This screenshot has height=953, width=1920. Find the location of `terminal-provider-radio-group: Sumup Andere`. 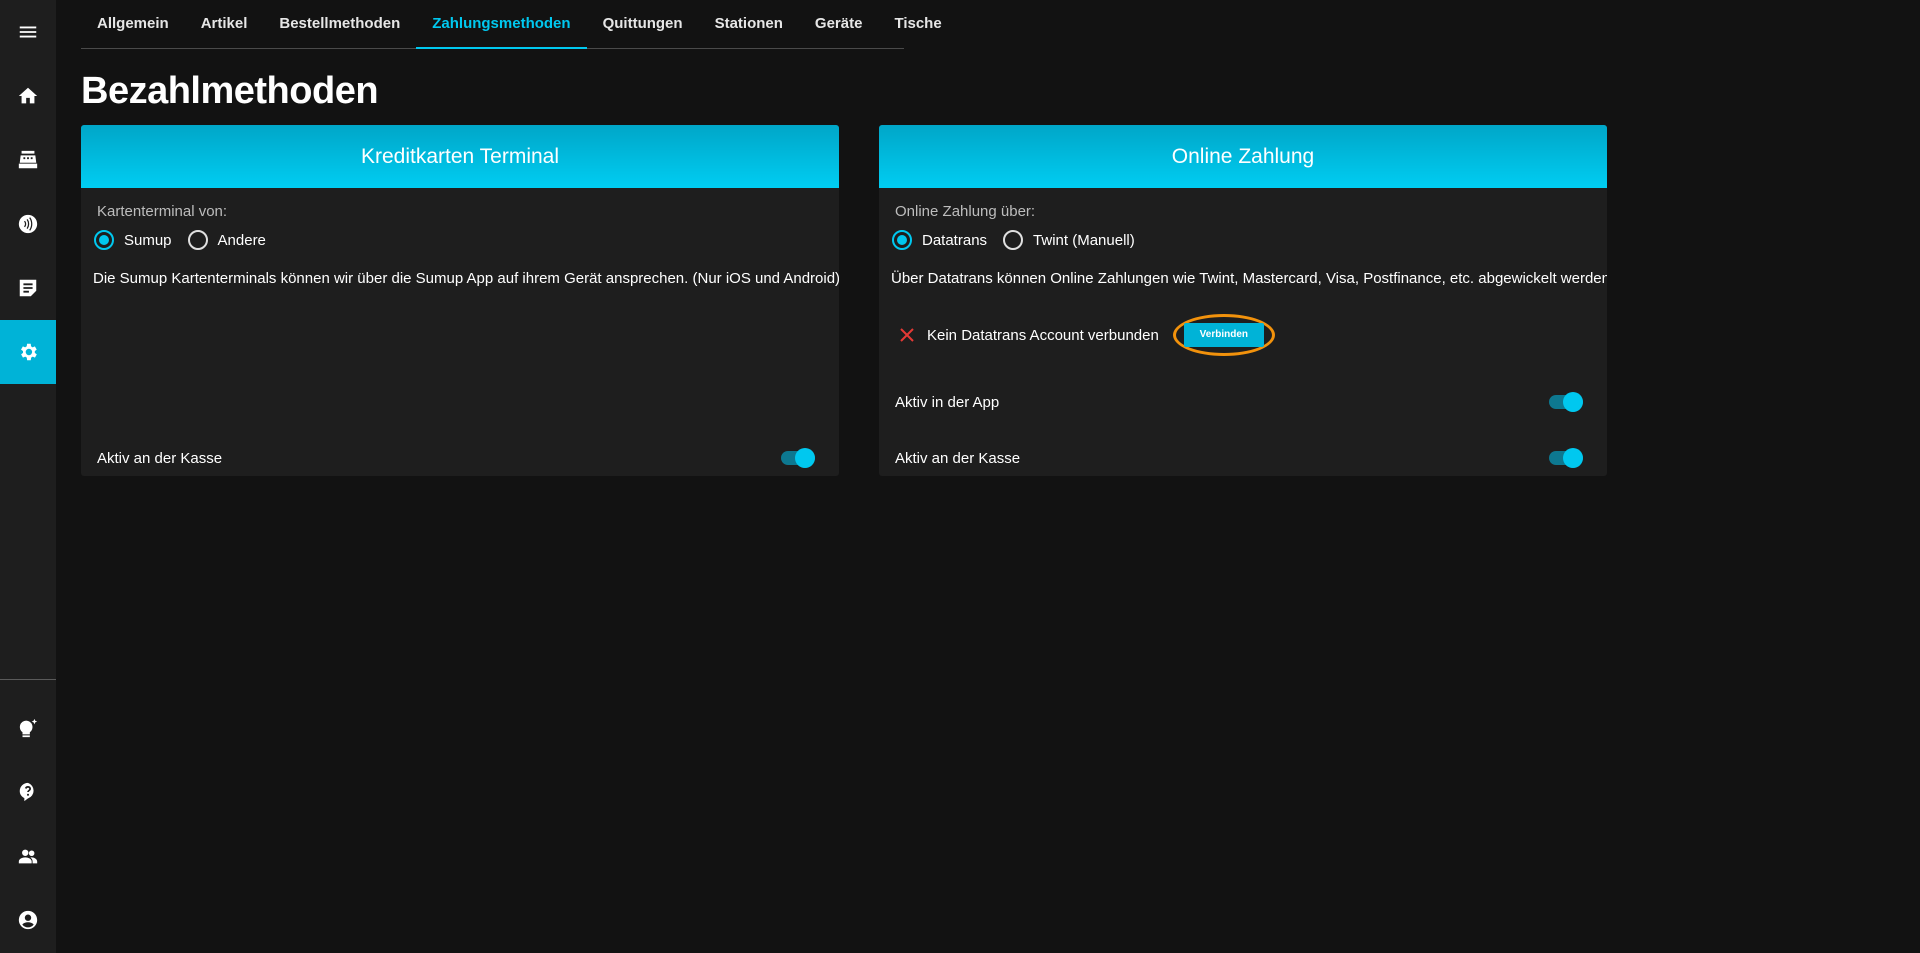

terminal-provider-radio-group: Sumup Andere is located at coordinates (188, 240).